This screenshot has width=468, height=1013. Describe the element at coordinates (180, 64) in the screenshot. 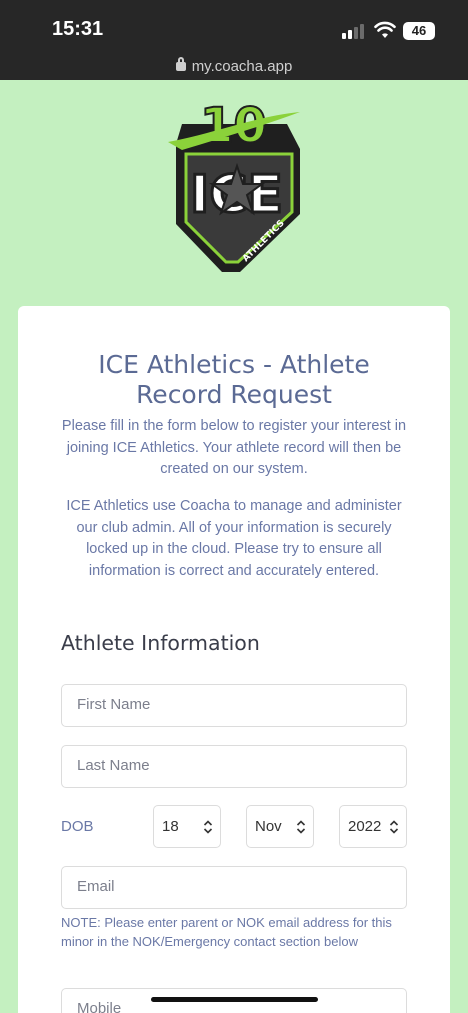

I see `lock-icon` at that location.